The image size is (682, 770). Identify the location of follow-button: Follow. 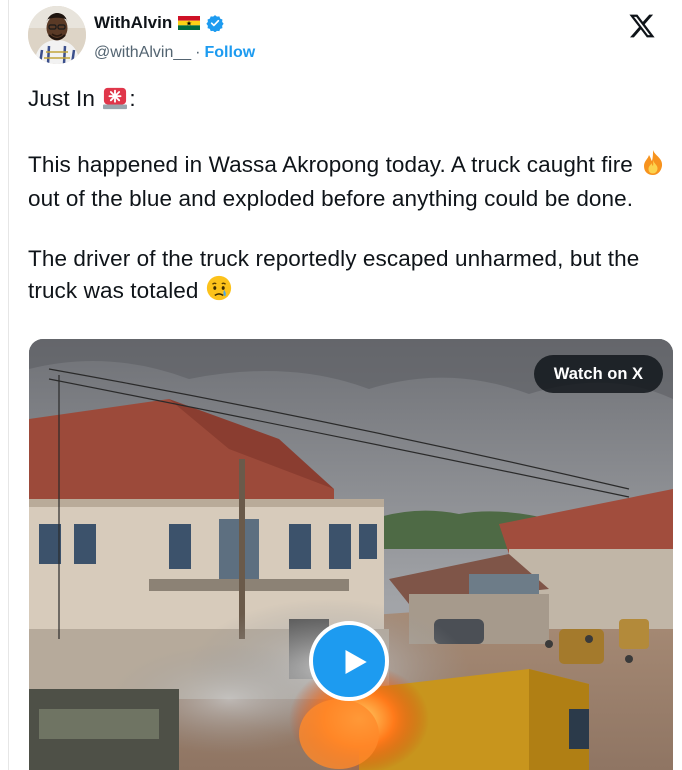
(230, 53).